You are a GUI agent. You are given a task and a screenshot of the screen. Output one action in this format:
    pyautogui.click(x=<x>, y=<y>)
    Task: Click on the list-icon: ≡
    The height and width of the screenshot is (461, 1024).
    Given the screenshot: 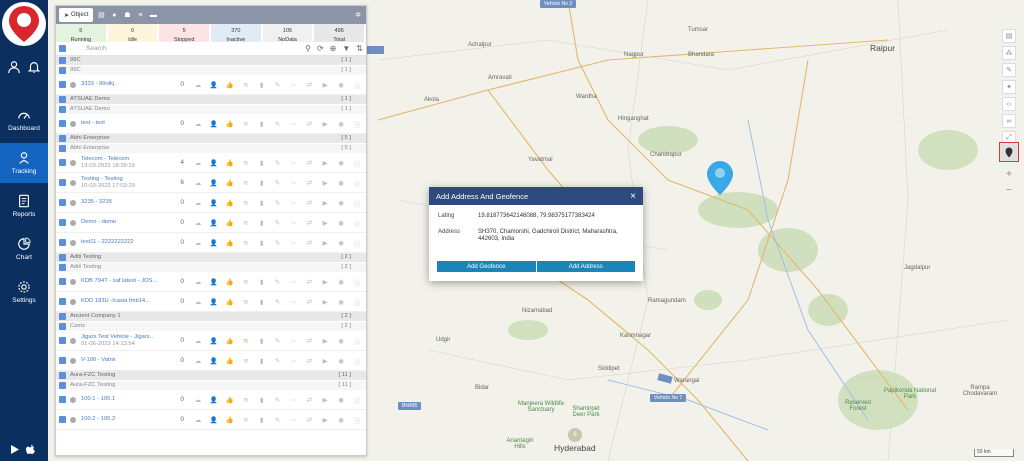 What is the action you would take?
    pyautogui.click(x=140, y=15)
    